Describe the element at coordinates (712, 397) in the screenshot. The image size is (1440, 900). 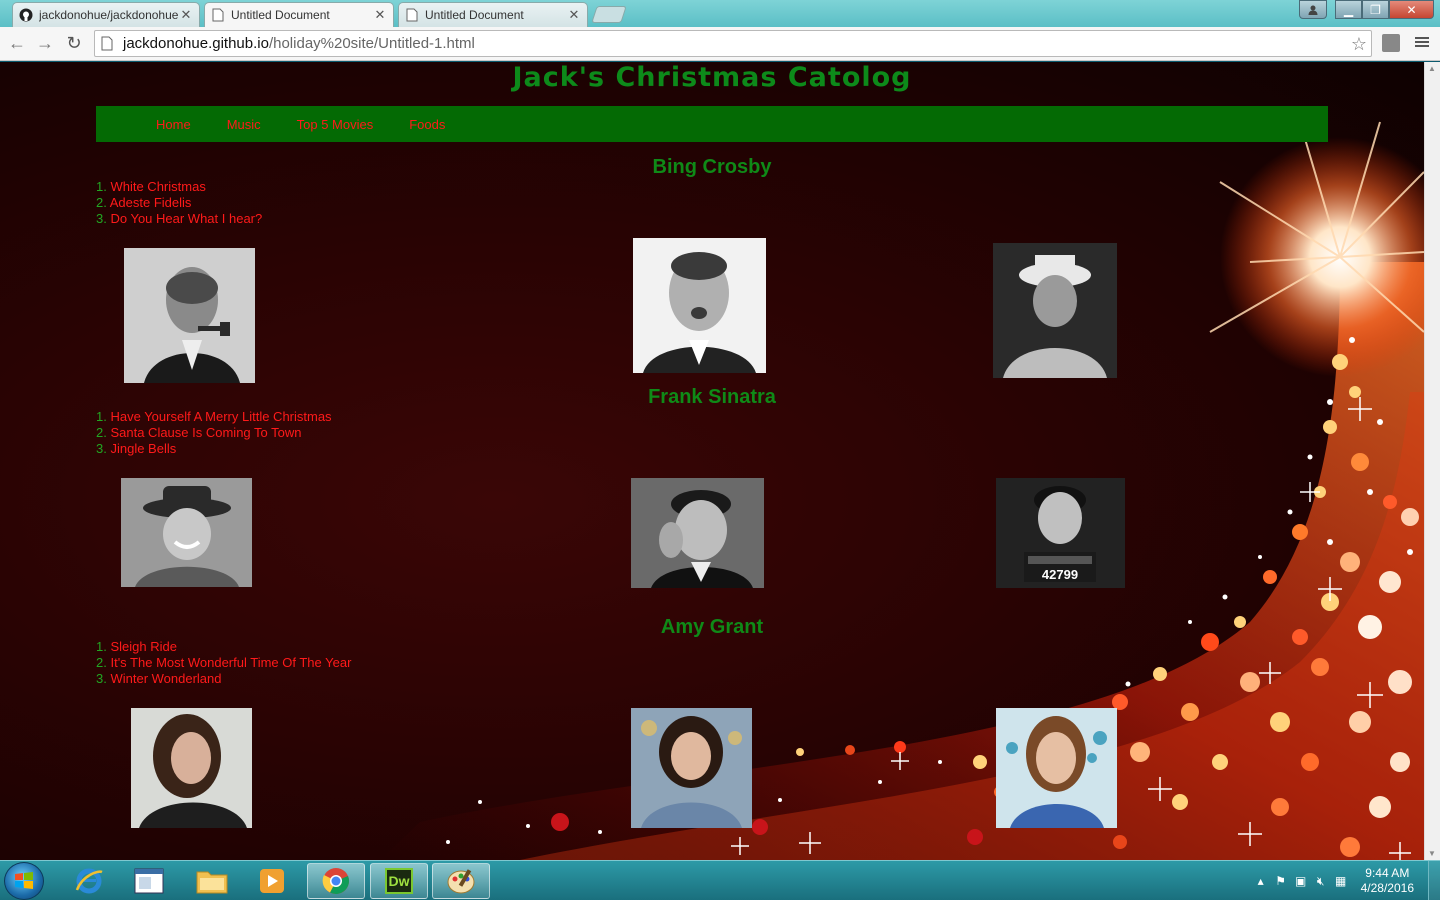
I see `artist-heading-frank-sinatra: Frank Sinatra` at that location.